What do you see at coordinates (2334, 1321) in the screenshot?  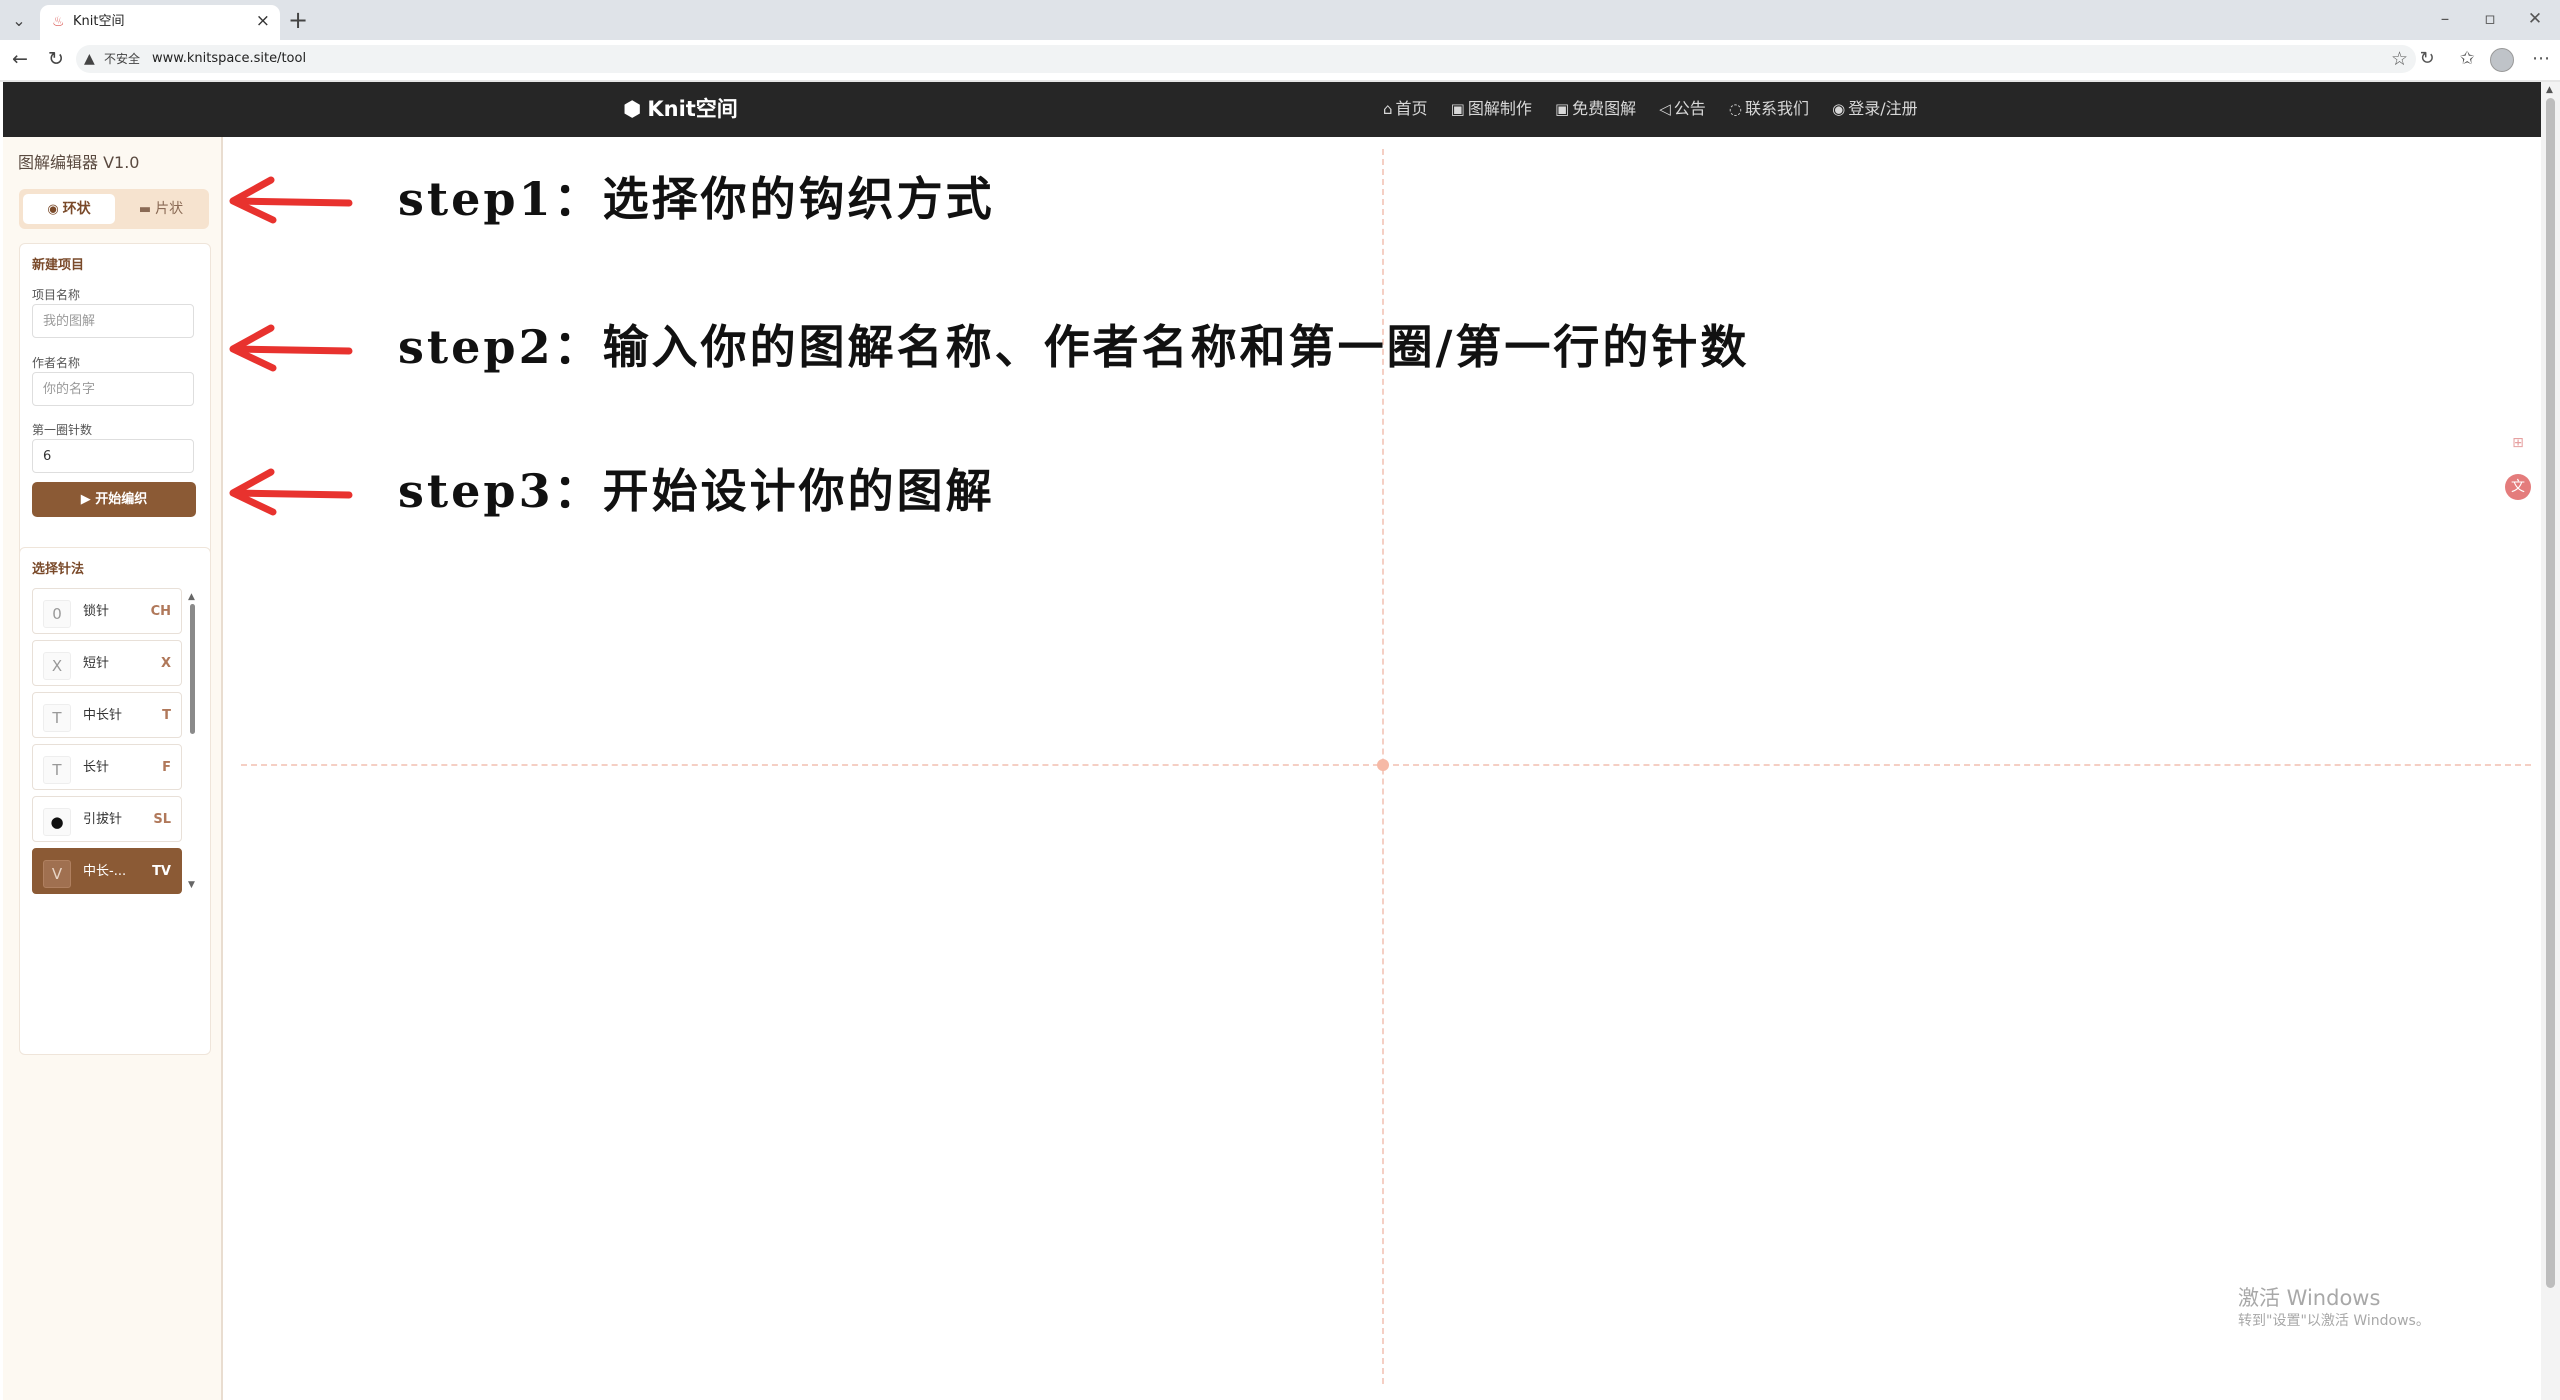 I see `watermark-line2: 转到"设置"以激活 Windows。` at bounding box center [2334, 1321].